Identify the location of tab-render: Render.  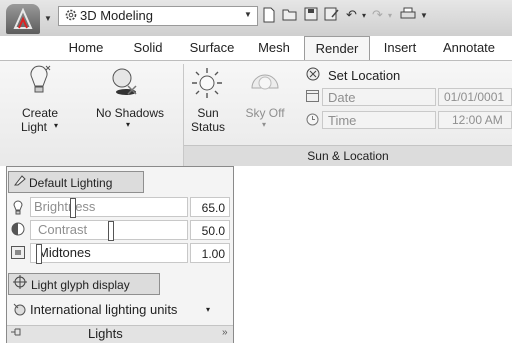
(337, 48).